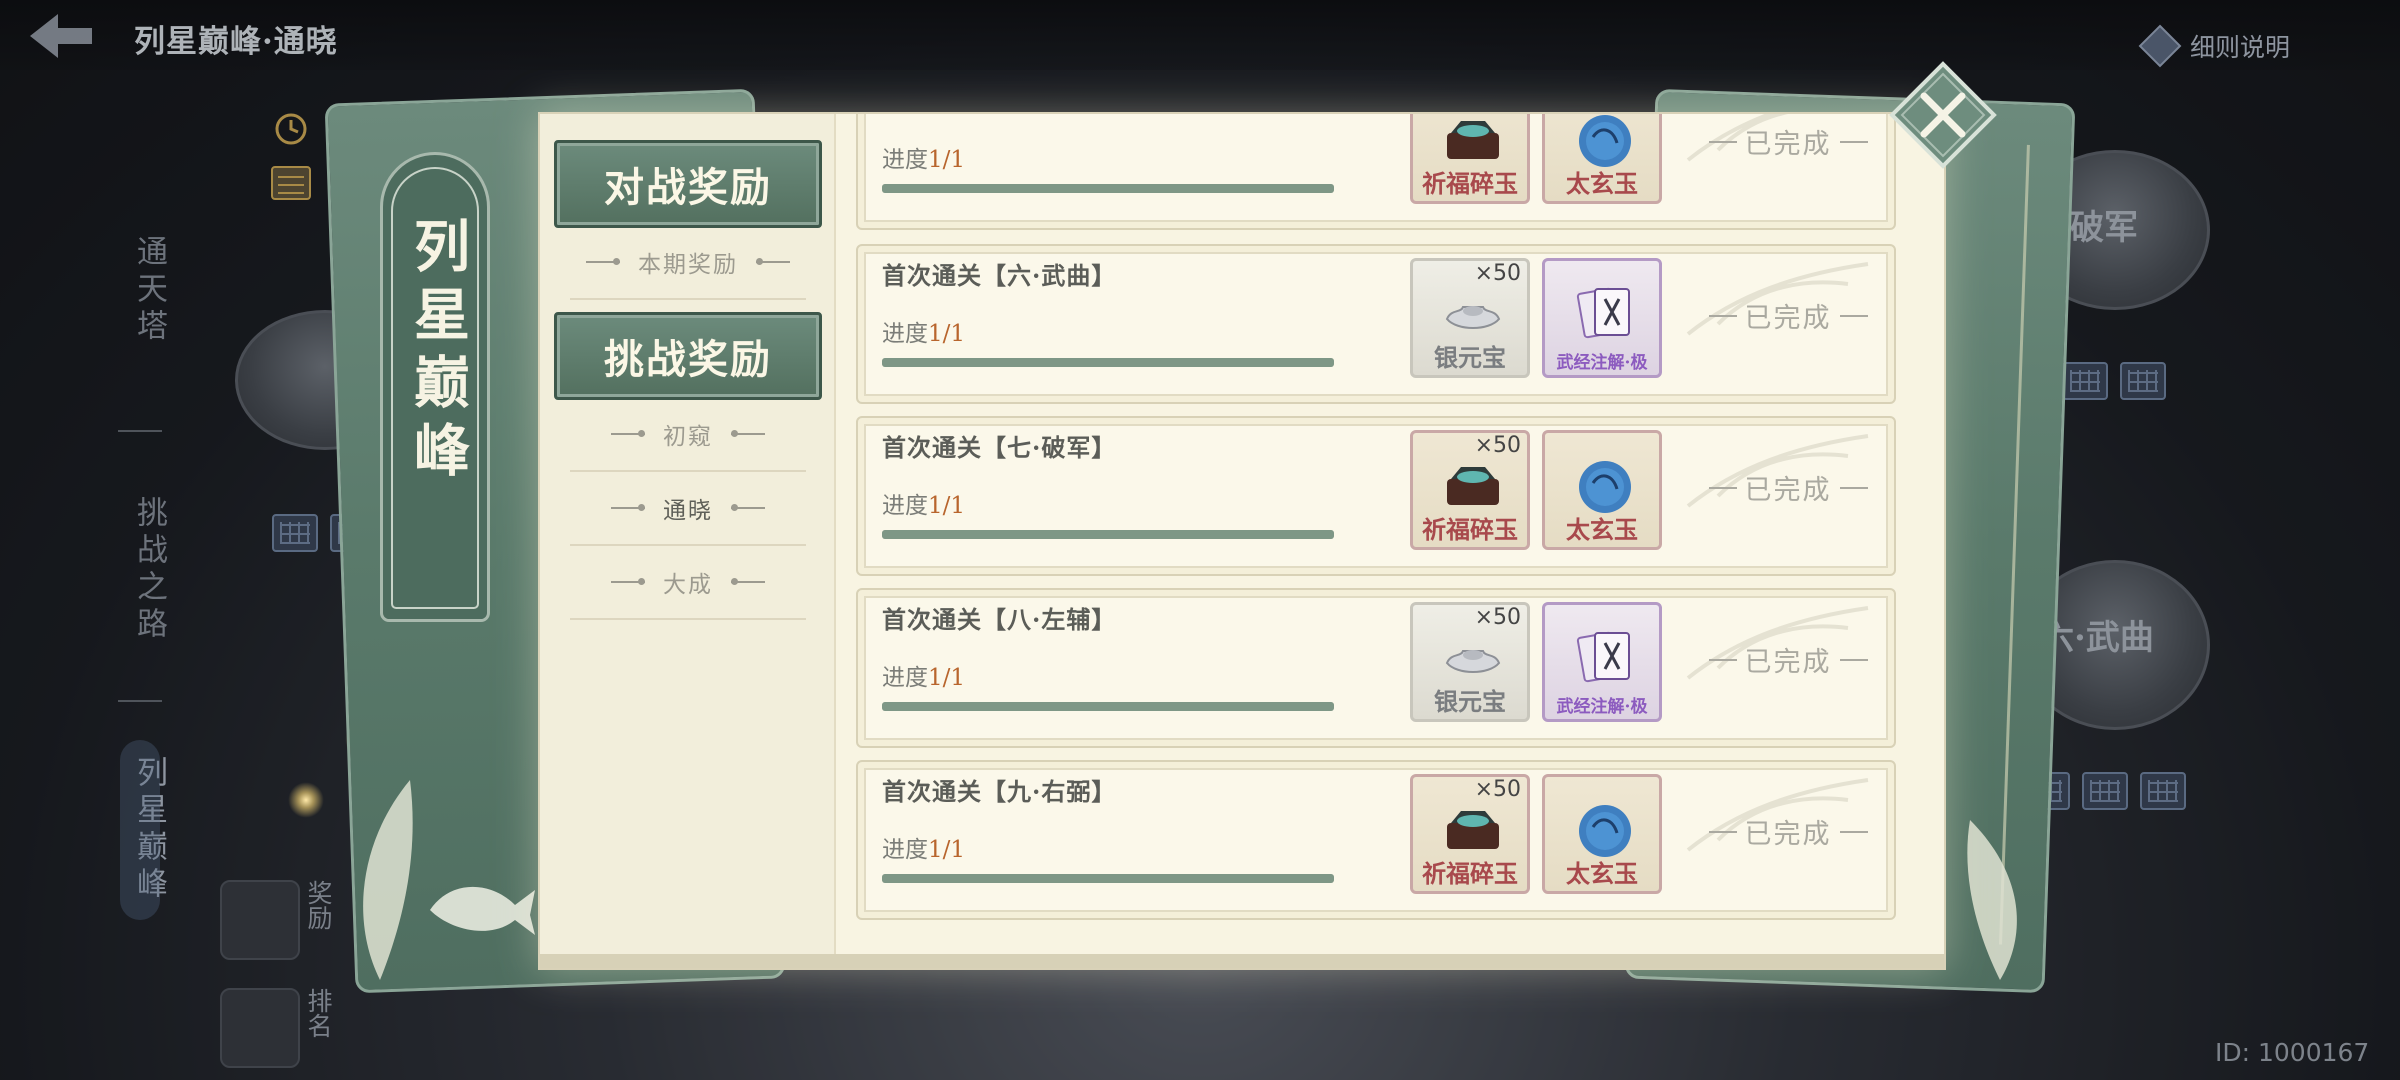  I want to click on reward-title: 首次通关【六·武曲】, so click(999, 275).